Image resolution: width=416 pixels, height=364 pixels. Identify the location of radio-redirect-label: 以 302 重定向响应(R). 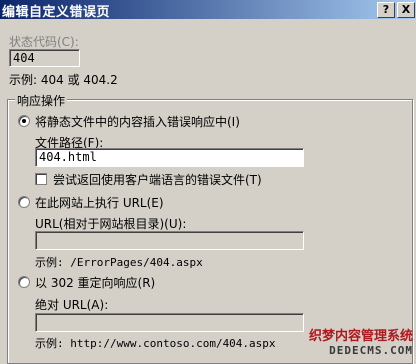
(95, 282).